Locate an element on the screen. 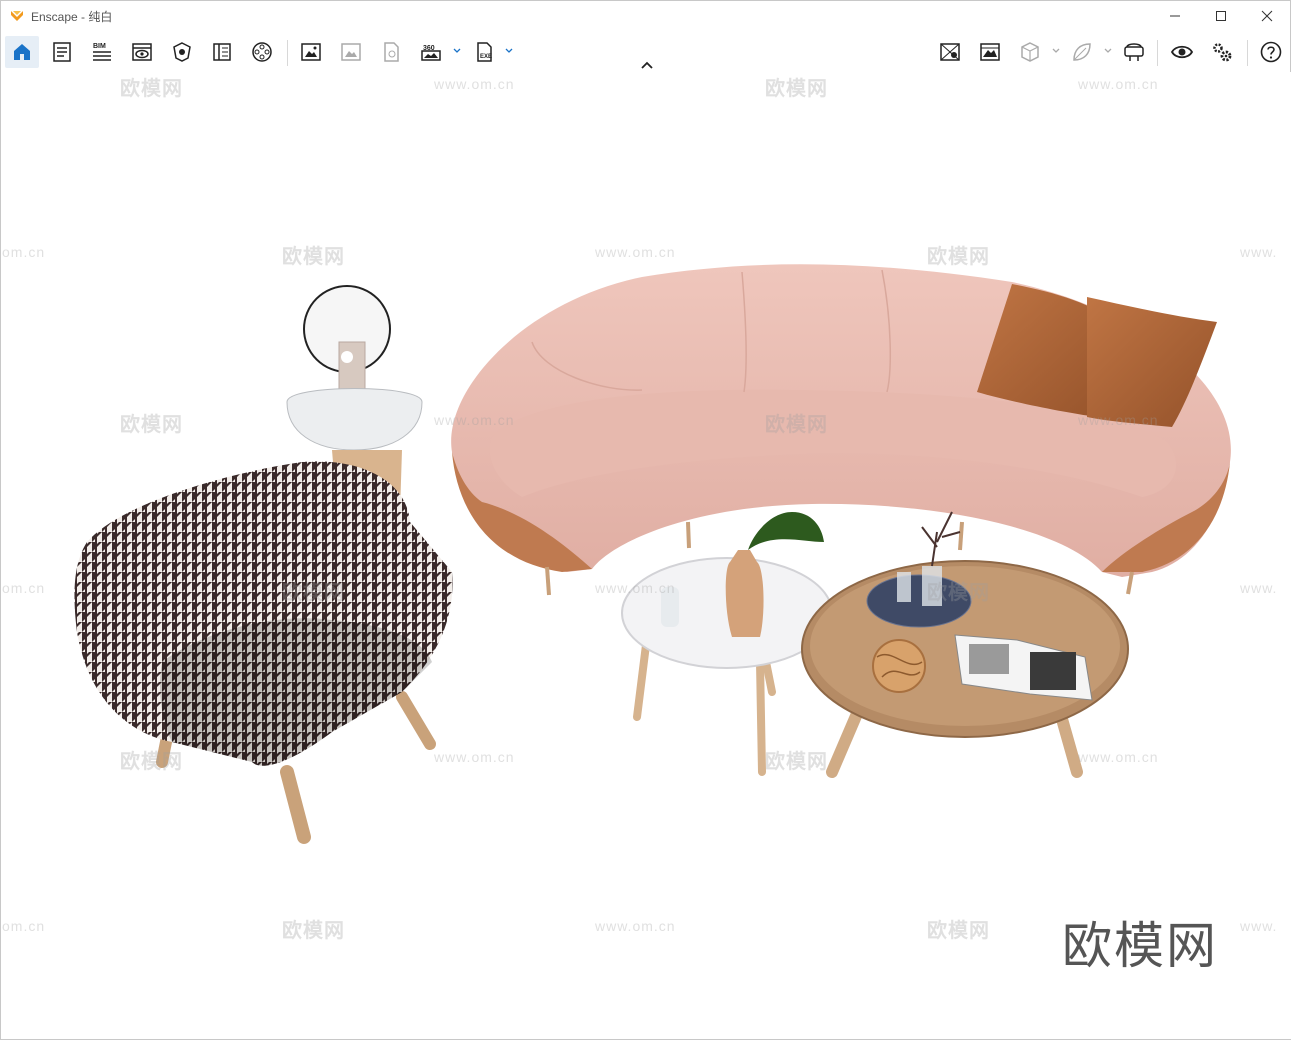 The image size is (1291, 1040). general-settings-button is located at coordinates (1222, 52).